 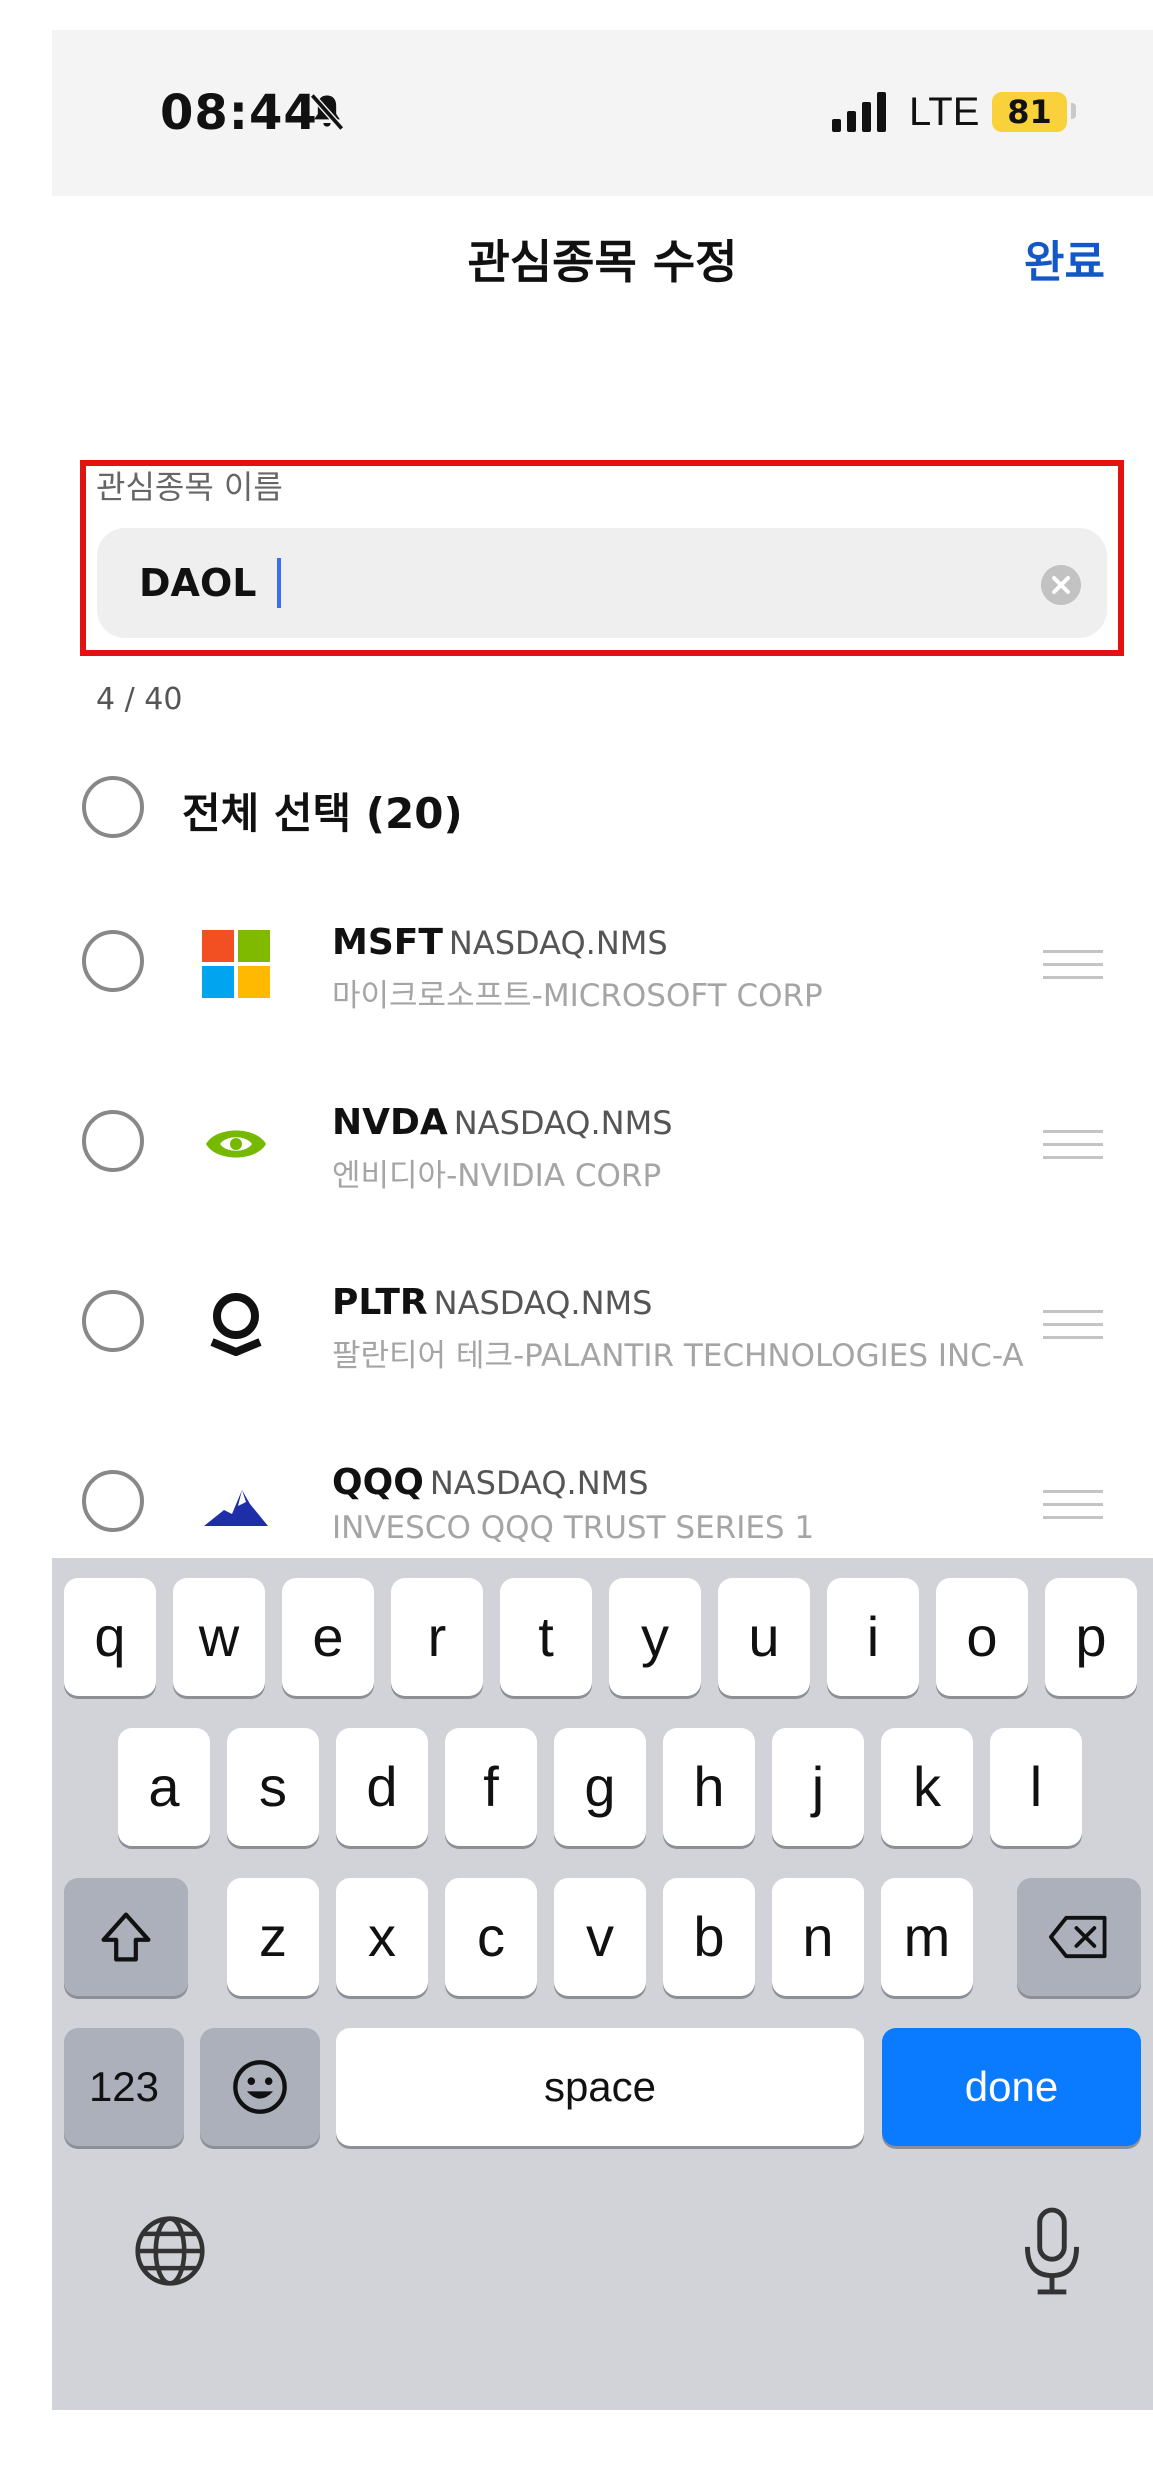 I want to click on stock-row: MSFT NASDAQ.NMS 마이크로소프트-MICROSOFT CORP, so click(x=602, y=977).